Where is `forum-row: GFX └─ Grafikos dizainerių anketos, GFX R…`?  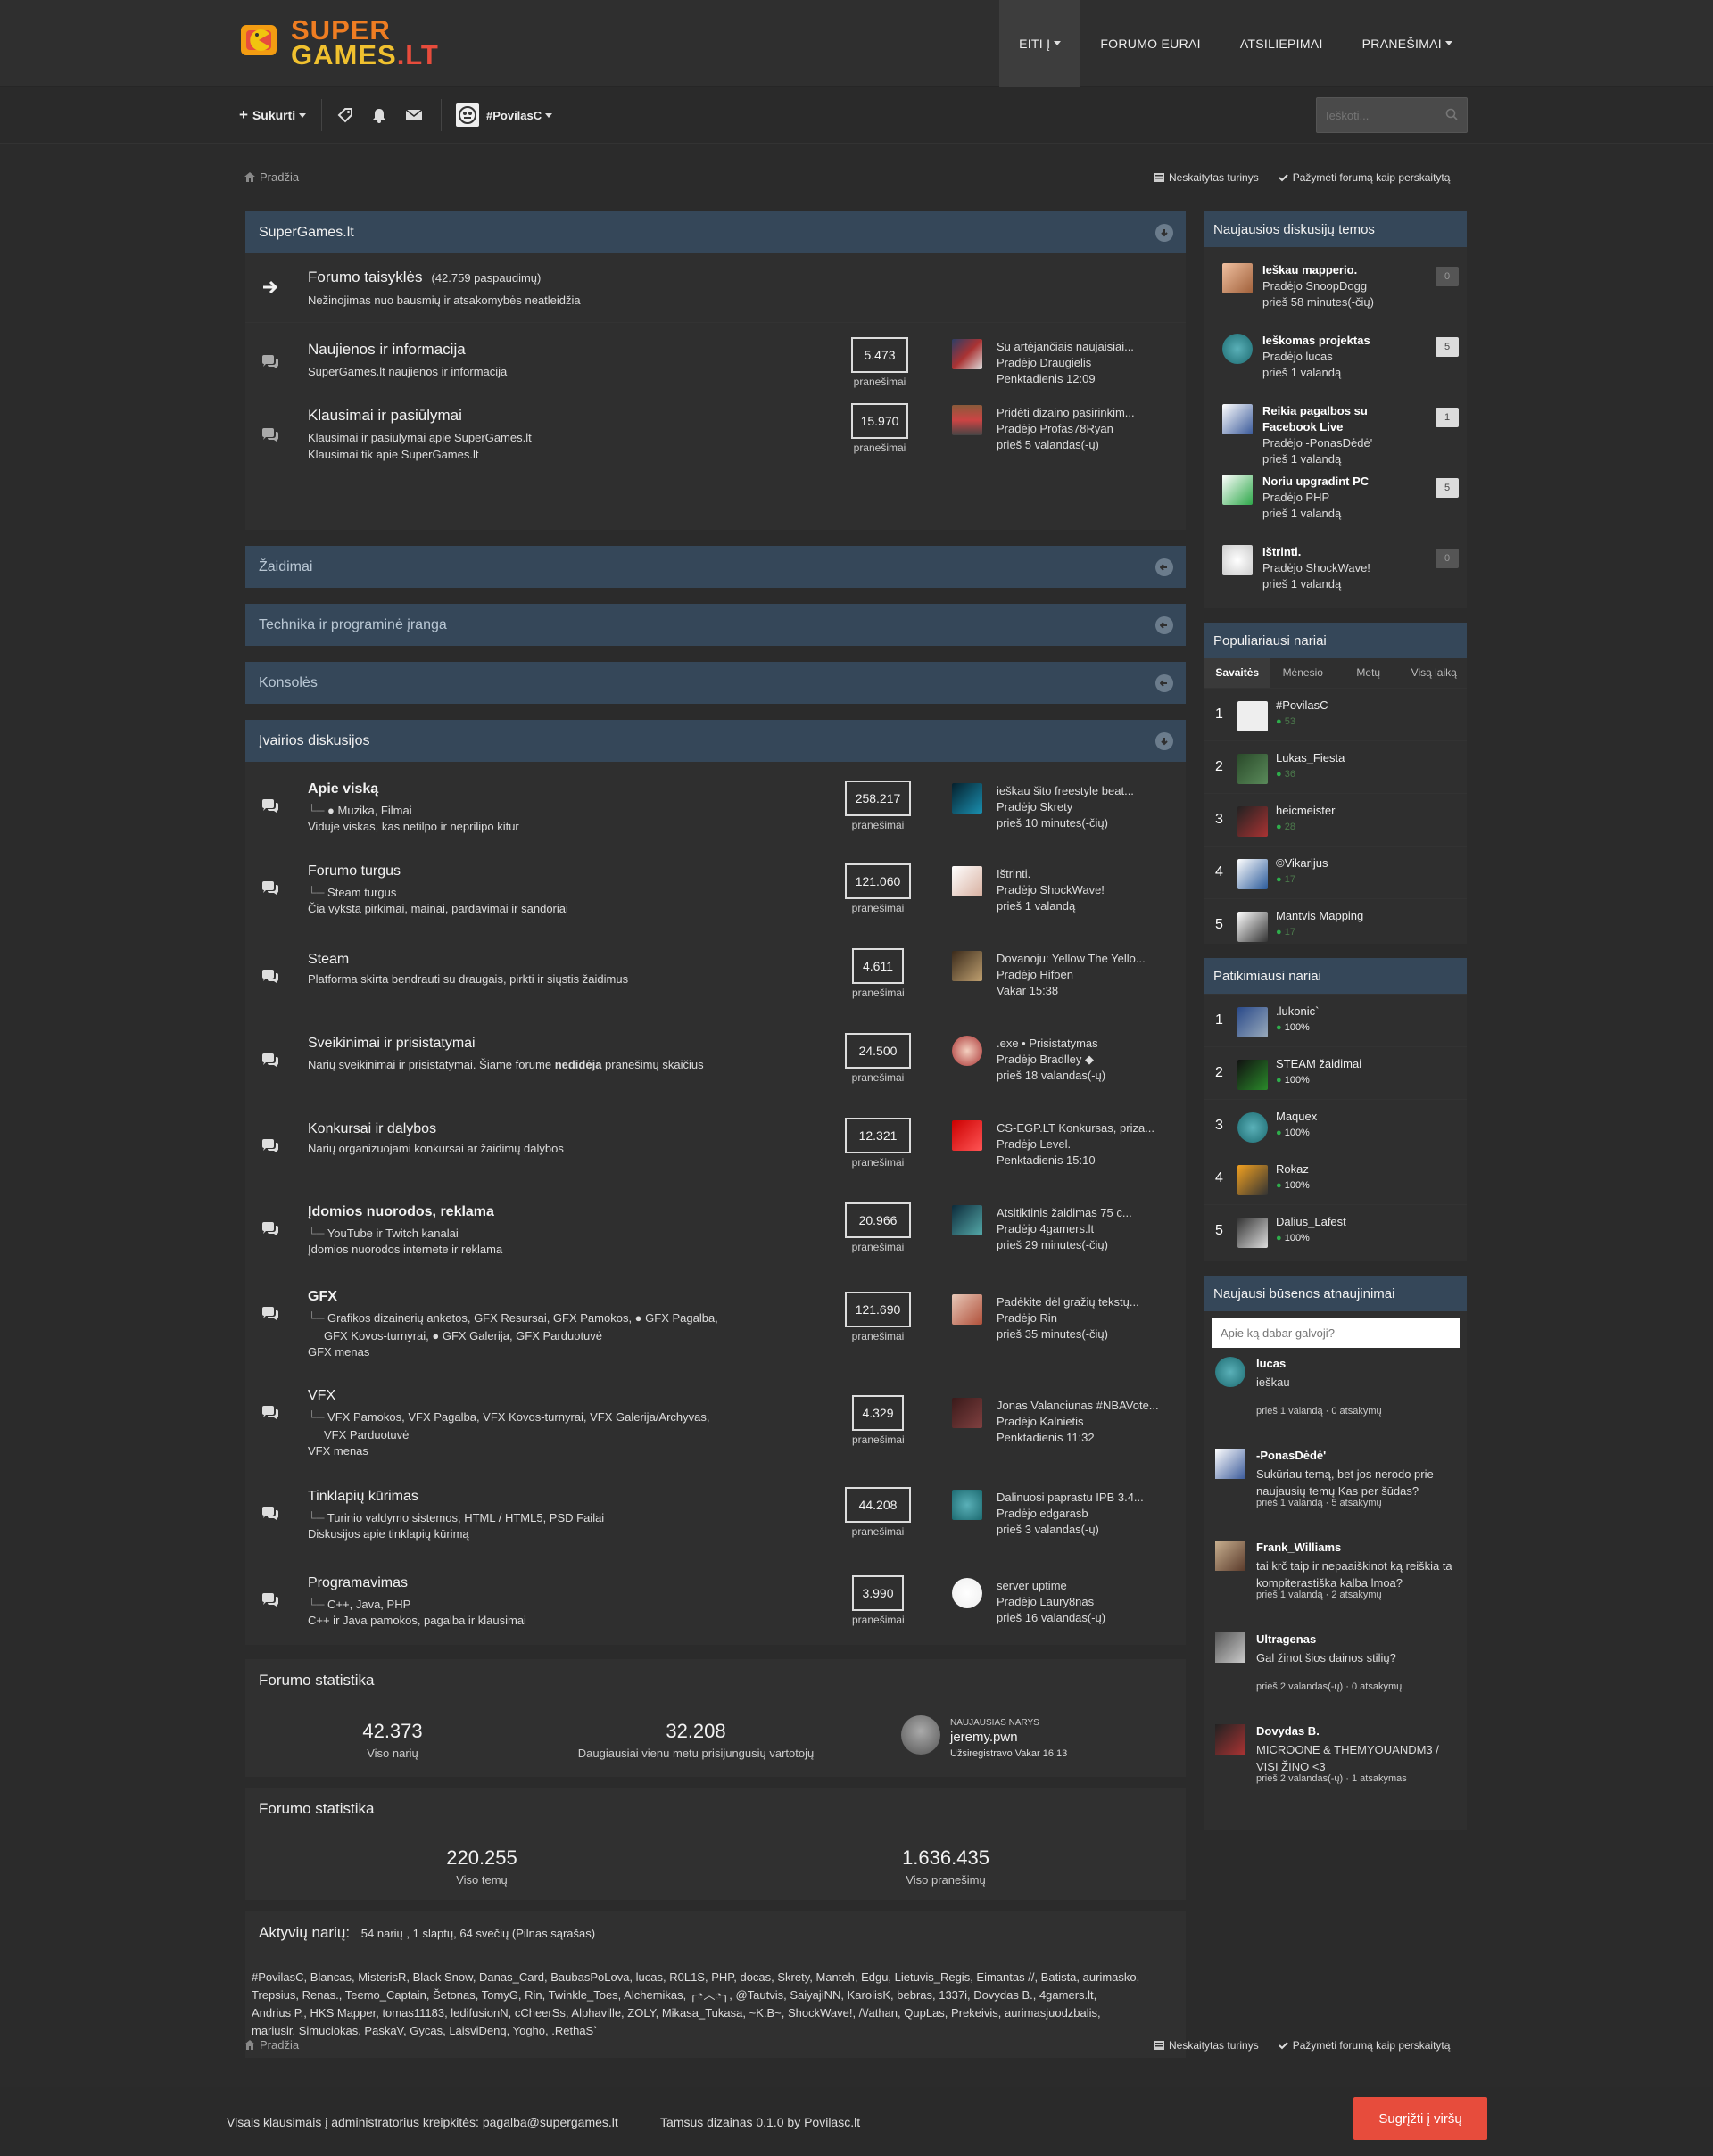 forum-row: GFX └─ Grafikos dizainerių anketos, GFX R… is located at coordinates (716, 1326).